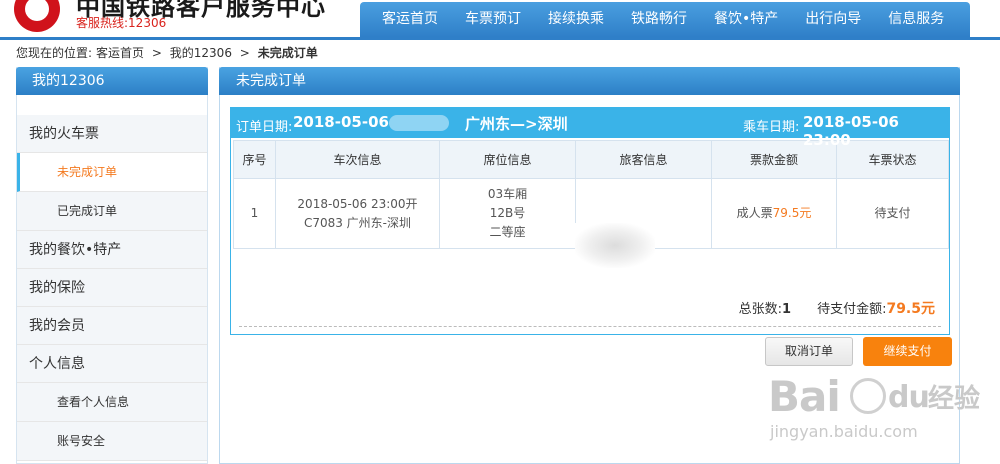  Describe the element at coordinates (254, 159) in the screenshot. I see `column-header-index: 序号` at that location.